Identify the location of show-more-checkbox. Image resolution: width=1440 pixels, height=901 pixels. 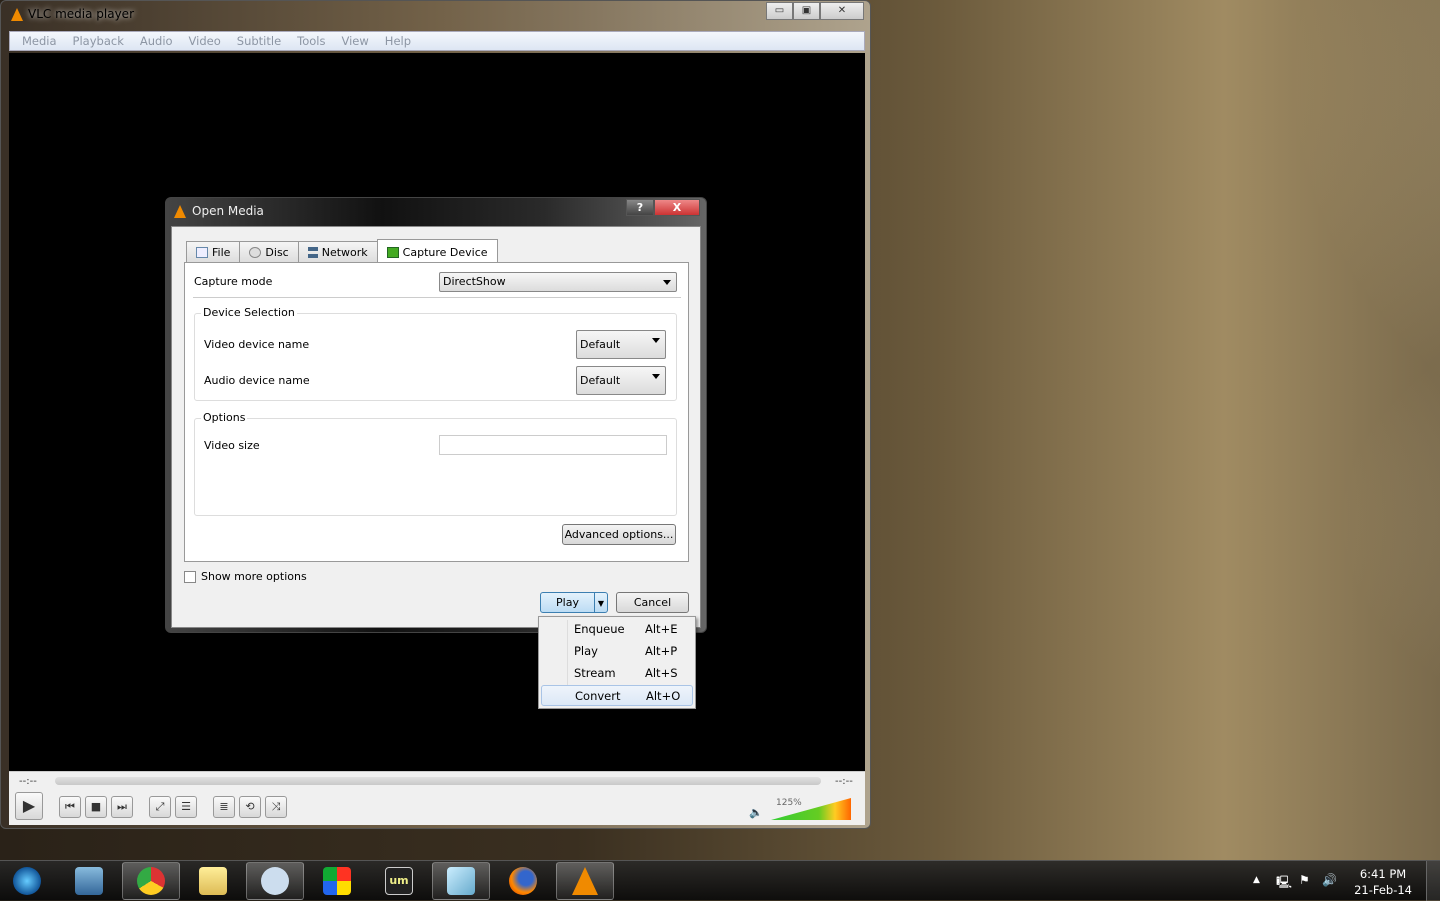
(190, 576).